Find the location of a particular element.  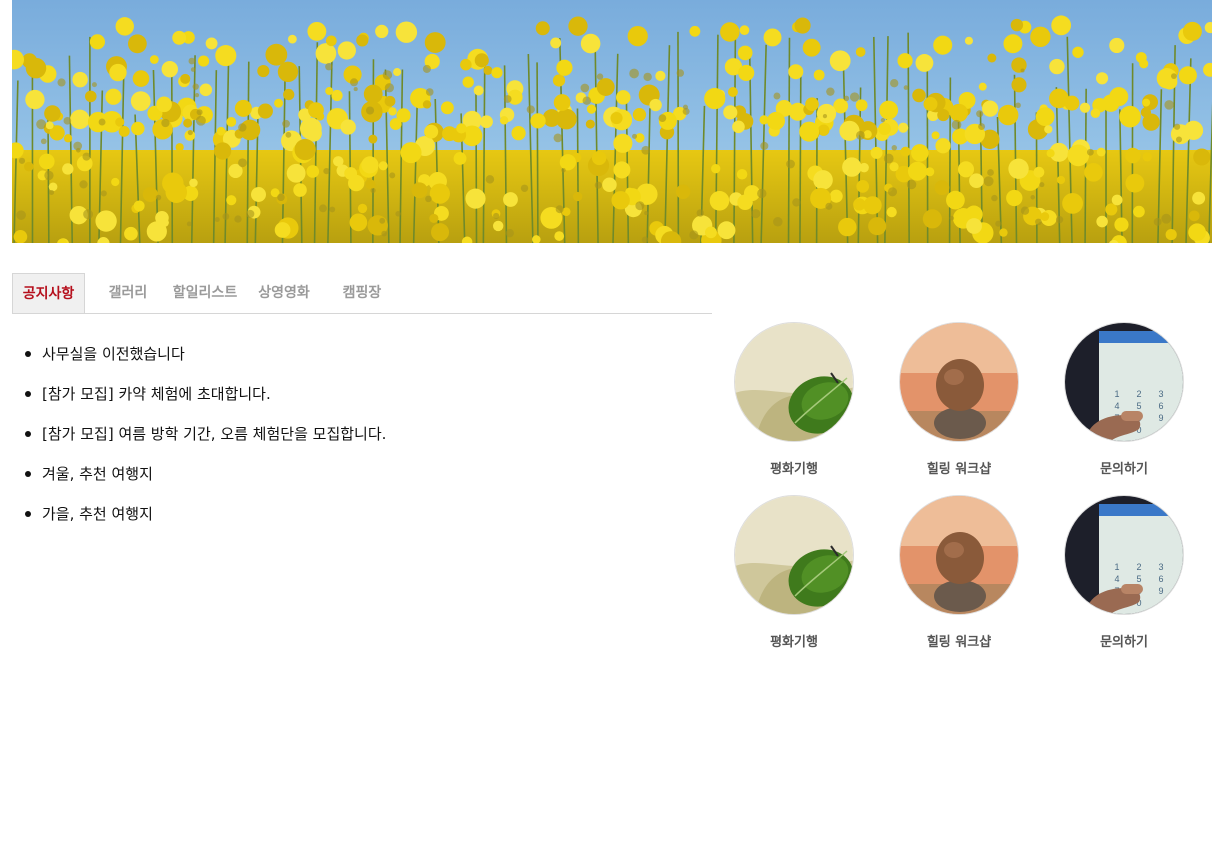

tab-camping: 캠핑장 is located at coordinates (362, 293).